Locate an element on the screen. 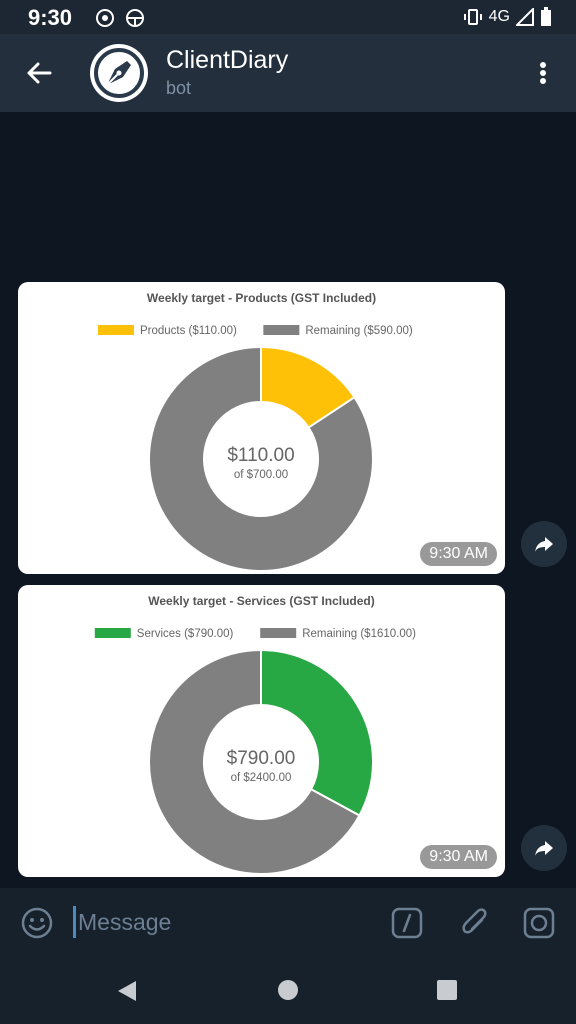  message-input is located at coordinates (223, 922).